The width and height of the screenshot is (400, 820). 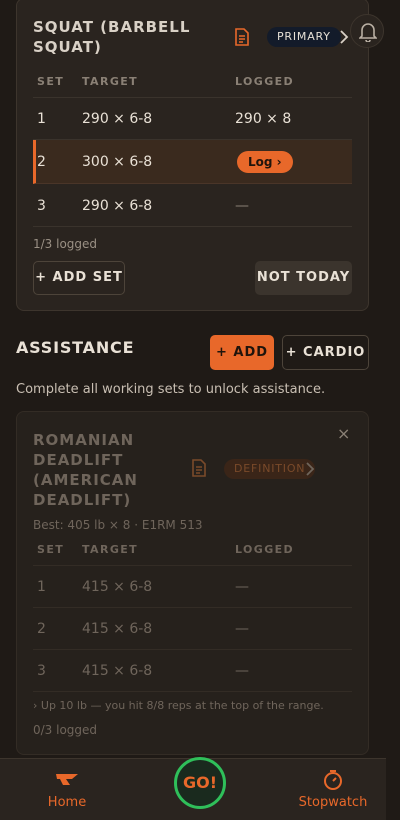 I want to click on set-row: 2 415 × 6-8 —, so click(x=192, y=629).